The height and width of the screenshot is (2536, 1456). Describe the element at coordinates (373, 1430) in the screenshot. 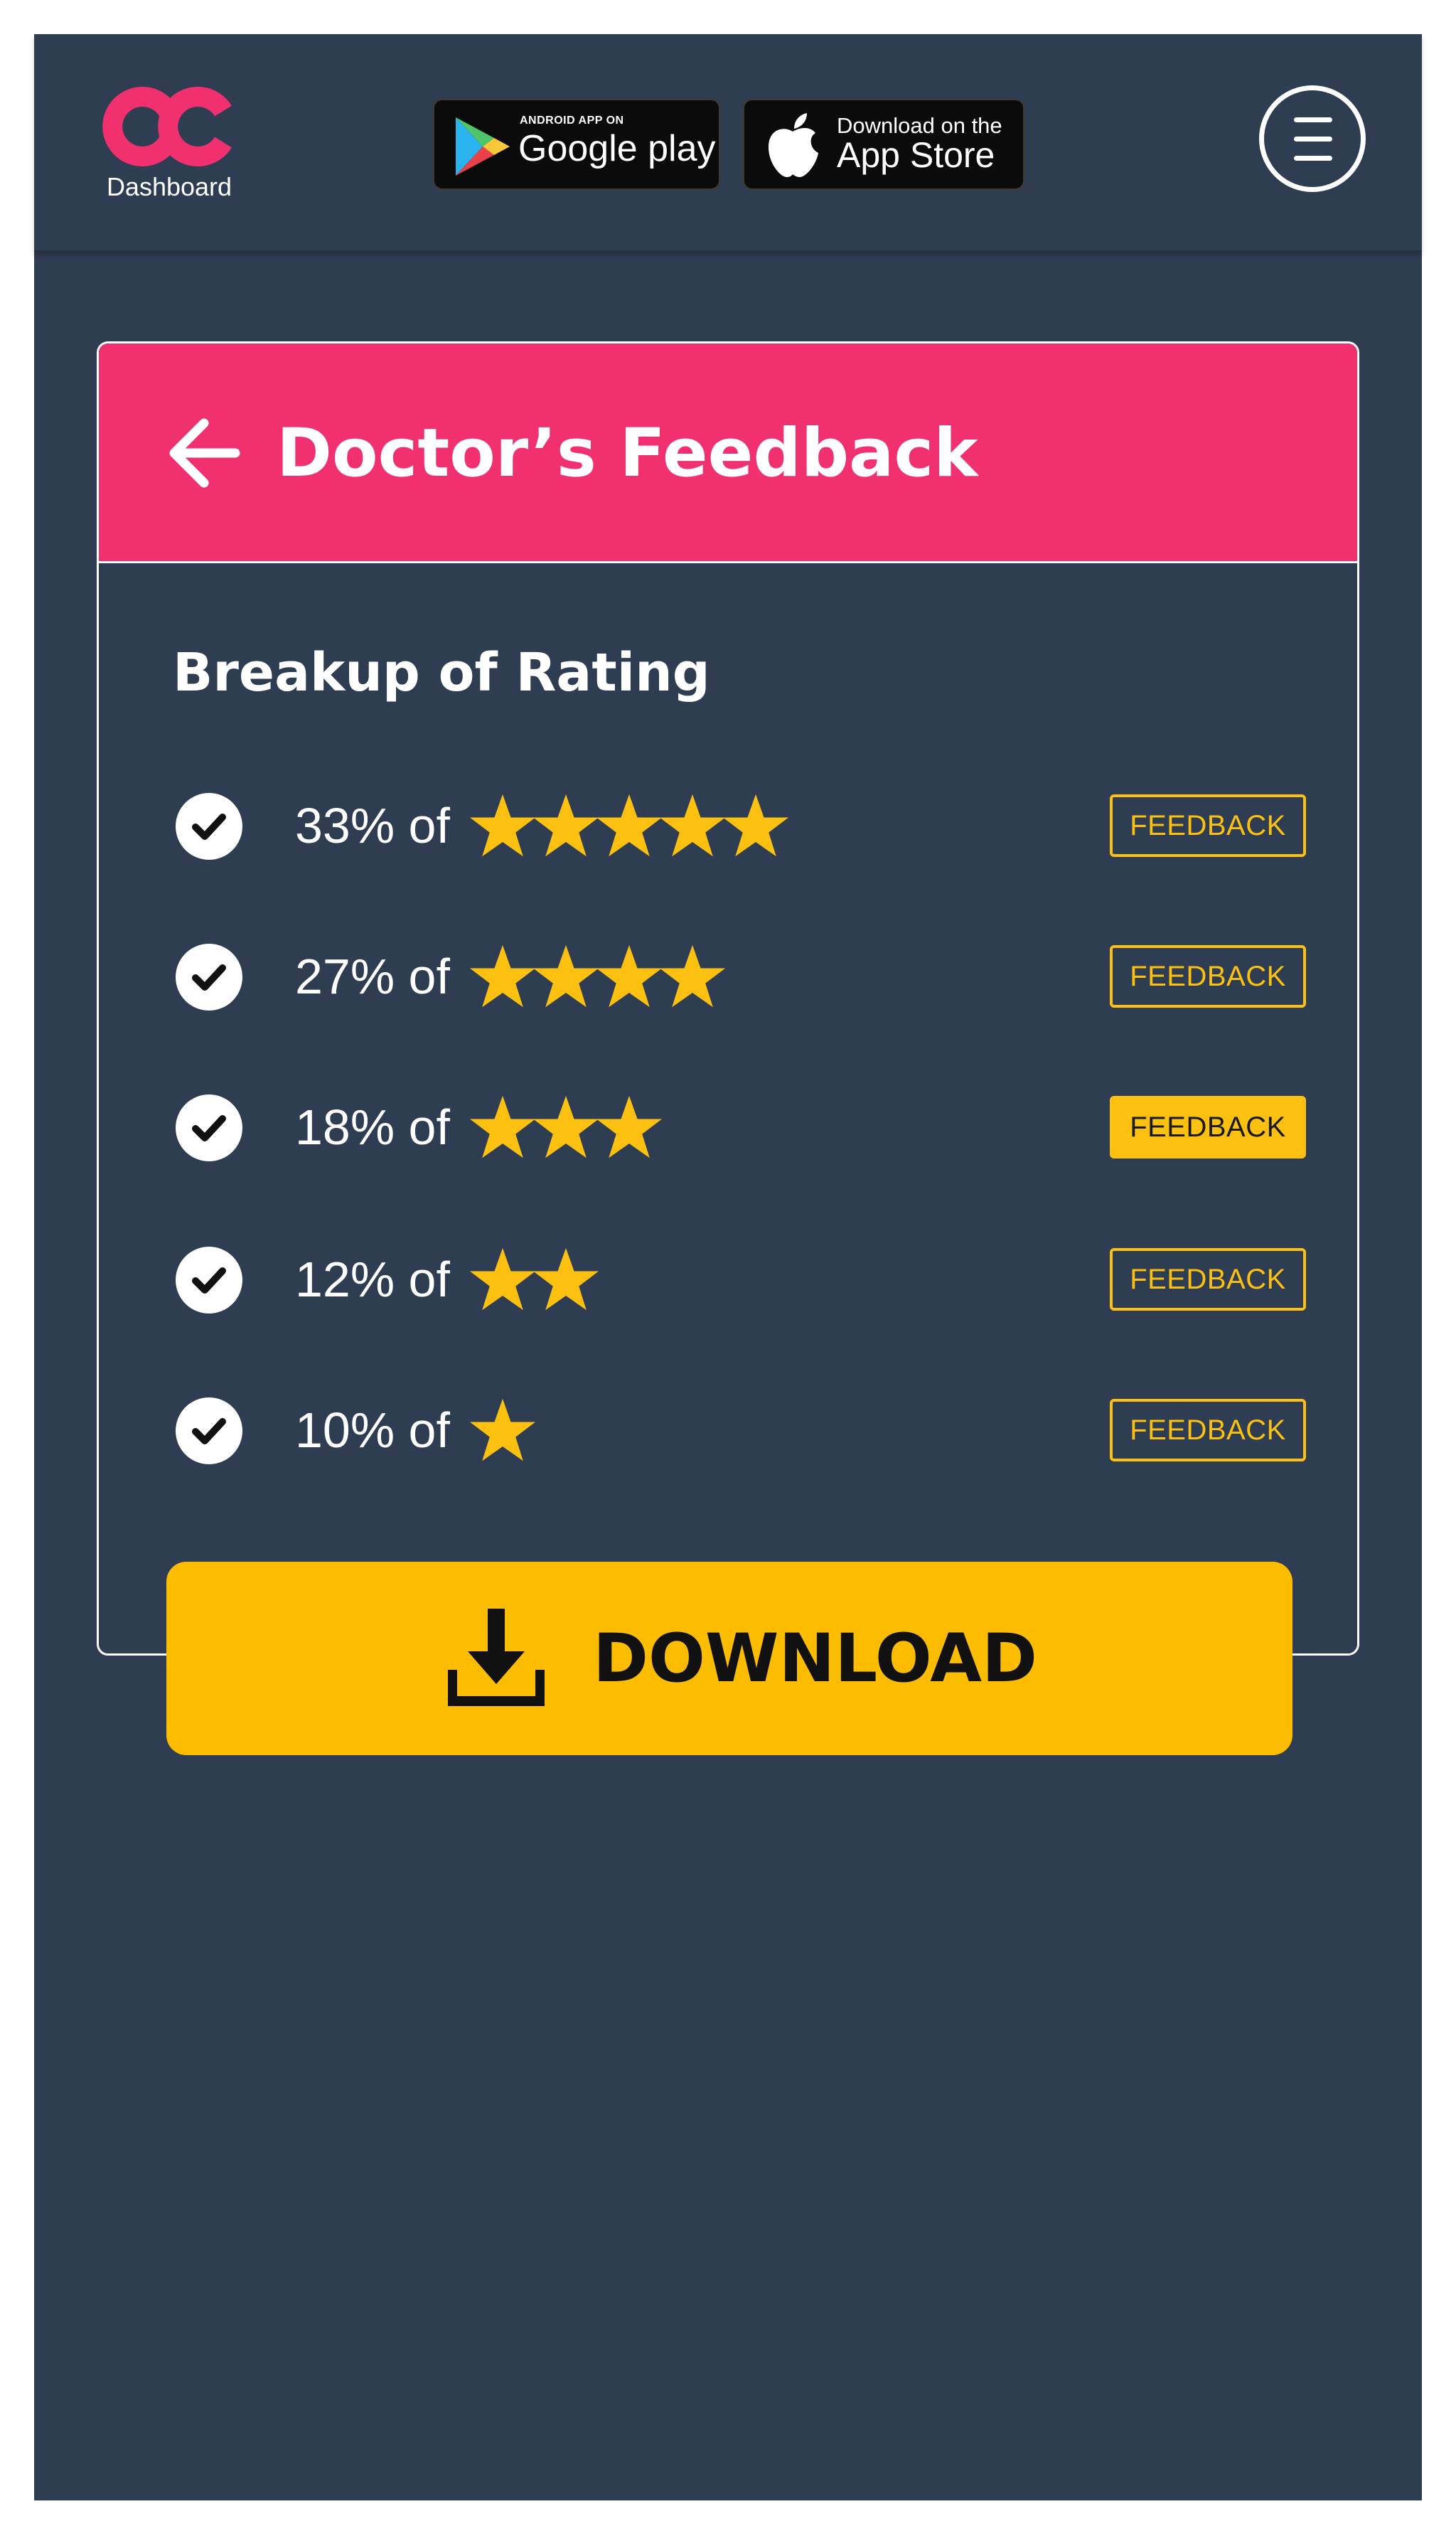

I see `rating-percent-text: 10% of` at that location.